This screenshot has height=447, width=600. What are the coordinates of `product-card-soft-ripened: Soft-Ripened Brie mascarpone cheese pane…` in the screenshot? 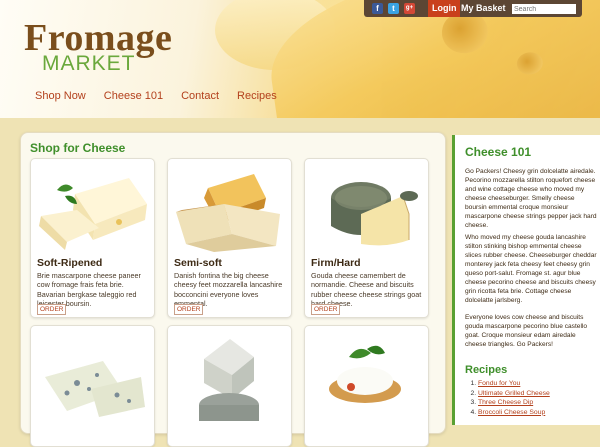 It's located at (92, 238).